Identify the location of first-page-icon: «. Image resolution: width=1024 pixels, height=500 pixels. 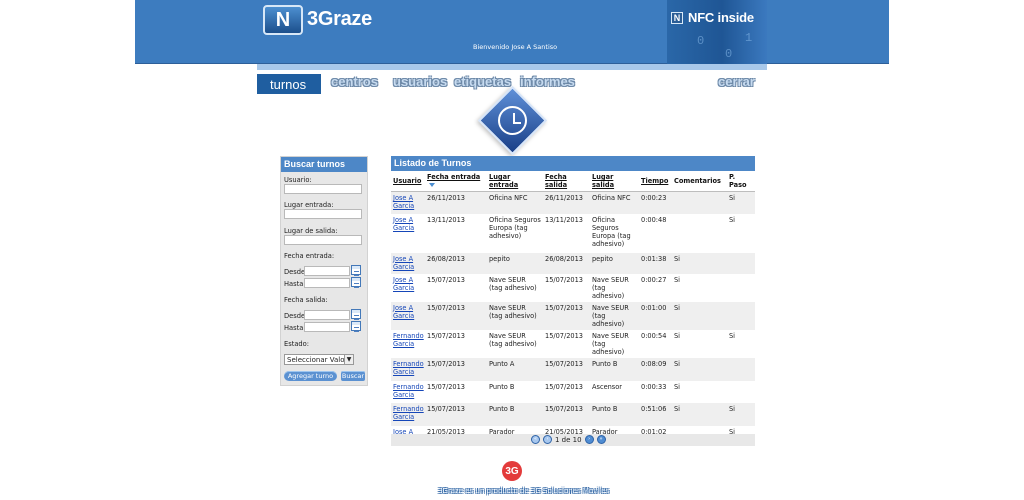
(535, 439).